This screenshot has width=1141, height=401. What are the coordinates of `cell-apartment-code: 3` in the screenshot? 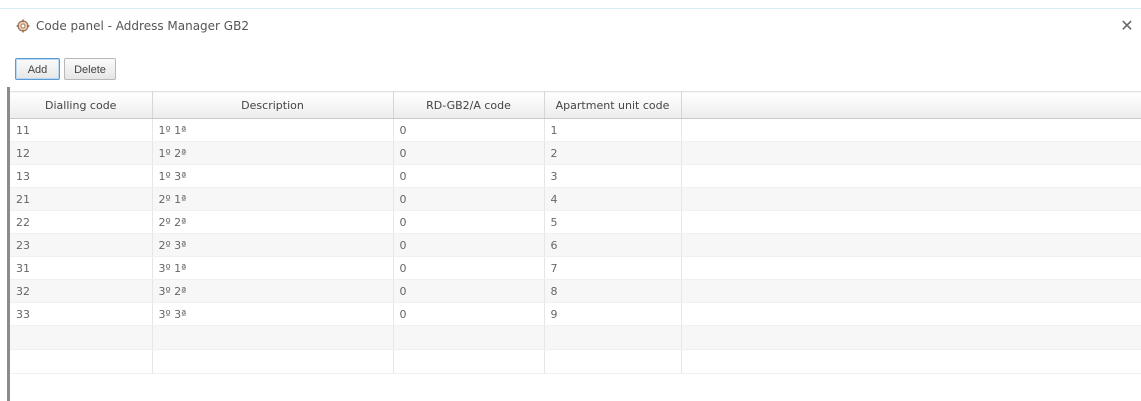 It's located at (613, 176).